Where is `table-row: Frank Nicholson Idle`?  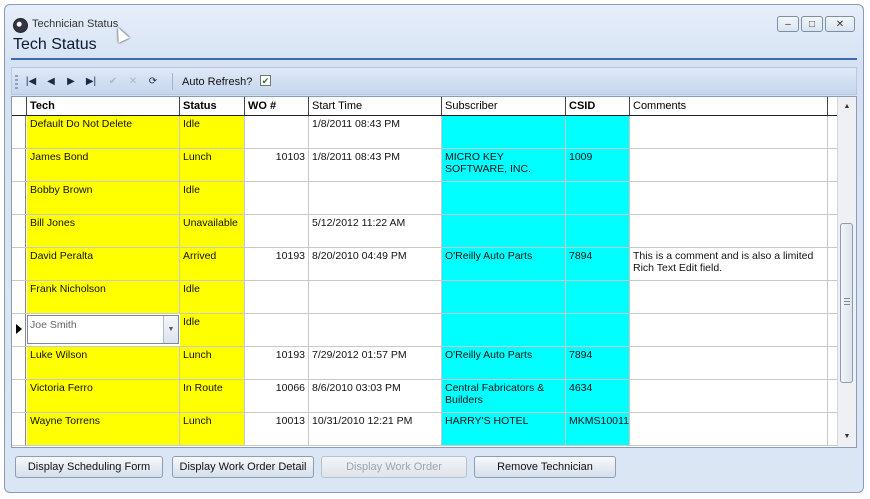 table-row: Frank Nicholson Idle is located at coordinates (425, 297).